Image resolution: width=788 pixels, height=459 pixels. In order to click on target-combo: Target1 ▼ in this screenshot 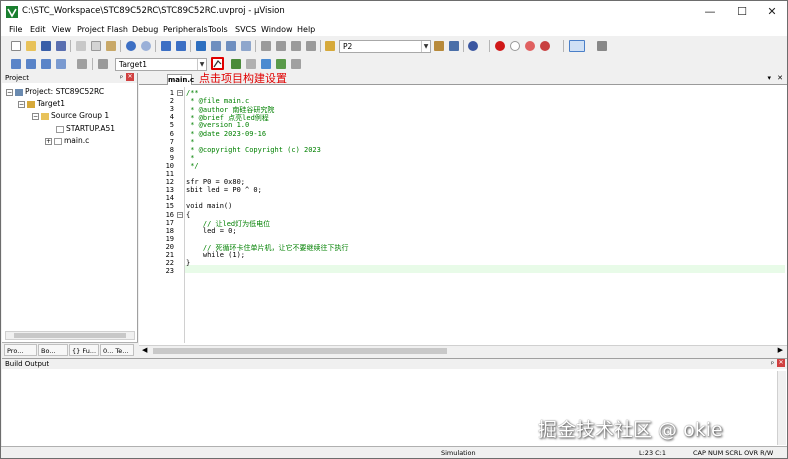, I will do `click(161, 64)`.